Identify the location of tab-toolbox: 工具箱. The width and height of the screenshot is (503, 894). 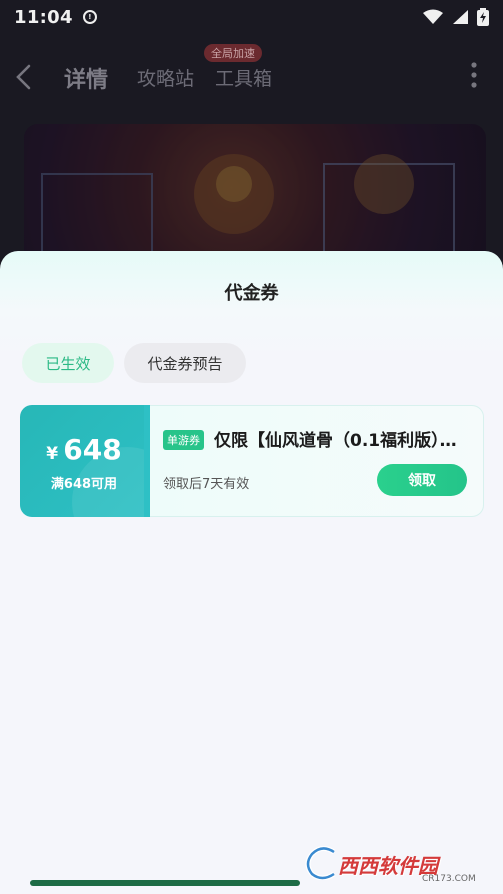
(243, 77).